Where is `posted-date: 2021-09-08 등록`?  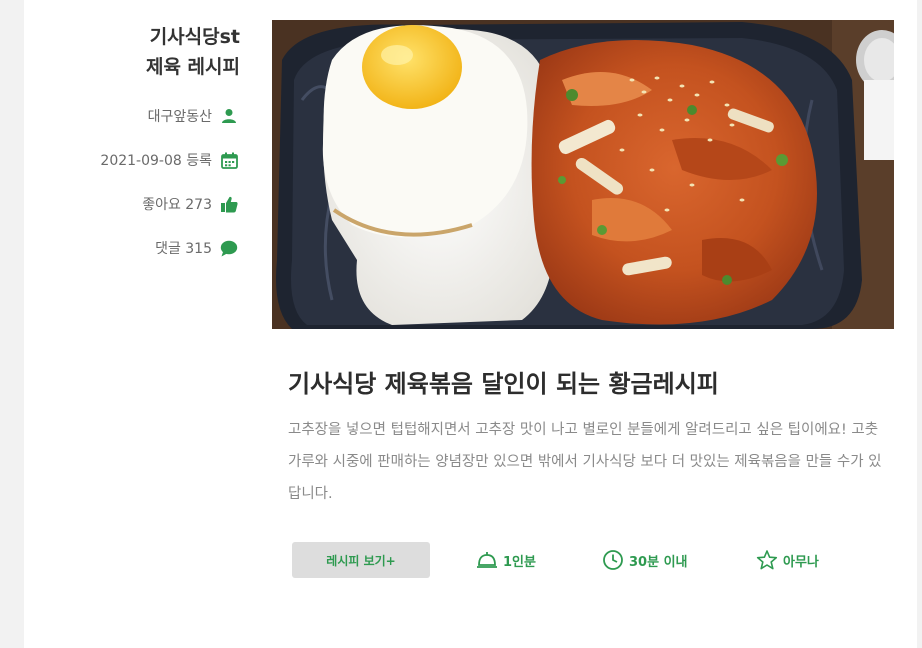 posted-date: 2021-09-08 등록 is located at coordinates (156, 161).